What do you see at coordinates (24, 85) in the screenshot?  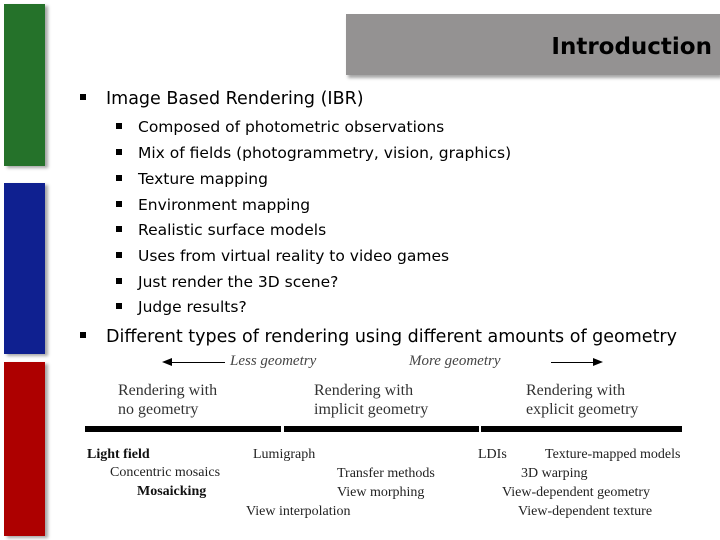 I see `decorative-bar-green` at bounding box center [24, 85].